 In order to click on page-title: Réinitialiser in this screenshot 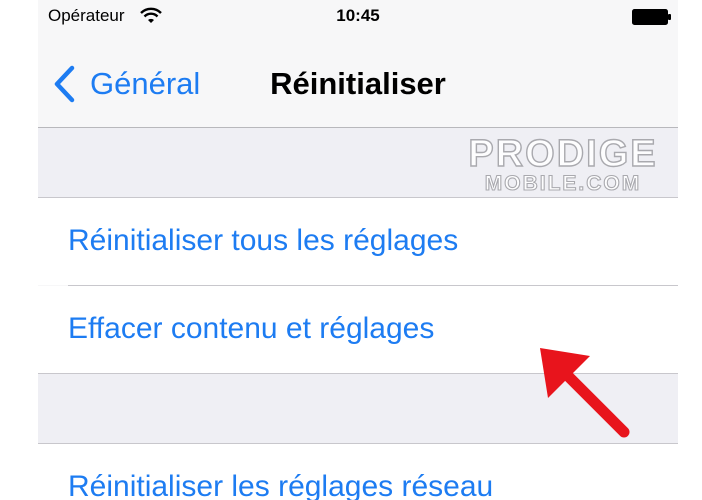, I will do `click(358, 83)`.